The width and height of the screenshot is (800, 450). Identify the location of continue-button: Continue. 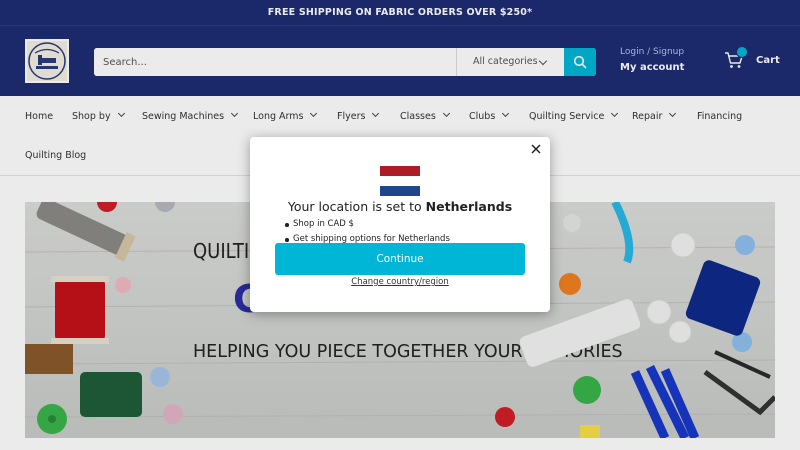
(400, 259).